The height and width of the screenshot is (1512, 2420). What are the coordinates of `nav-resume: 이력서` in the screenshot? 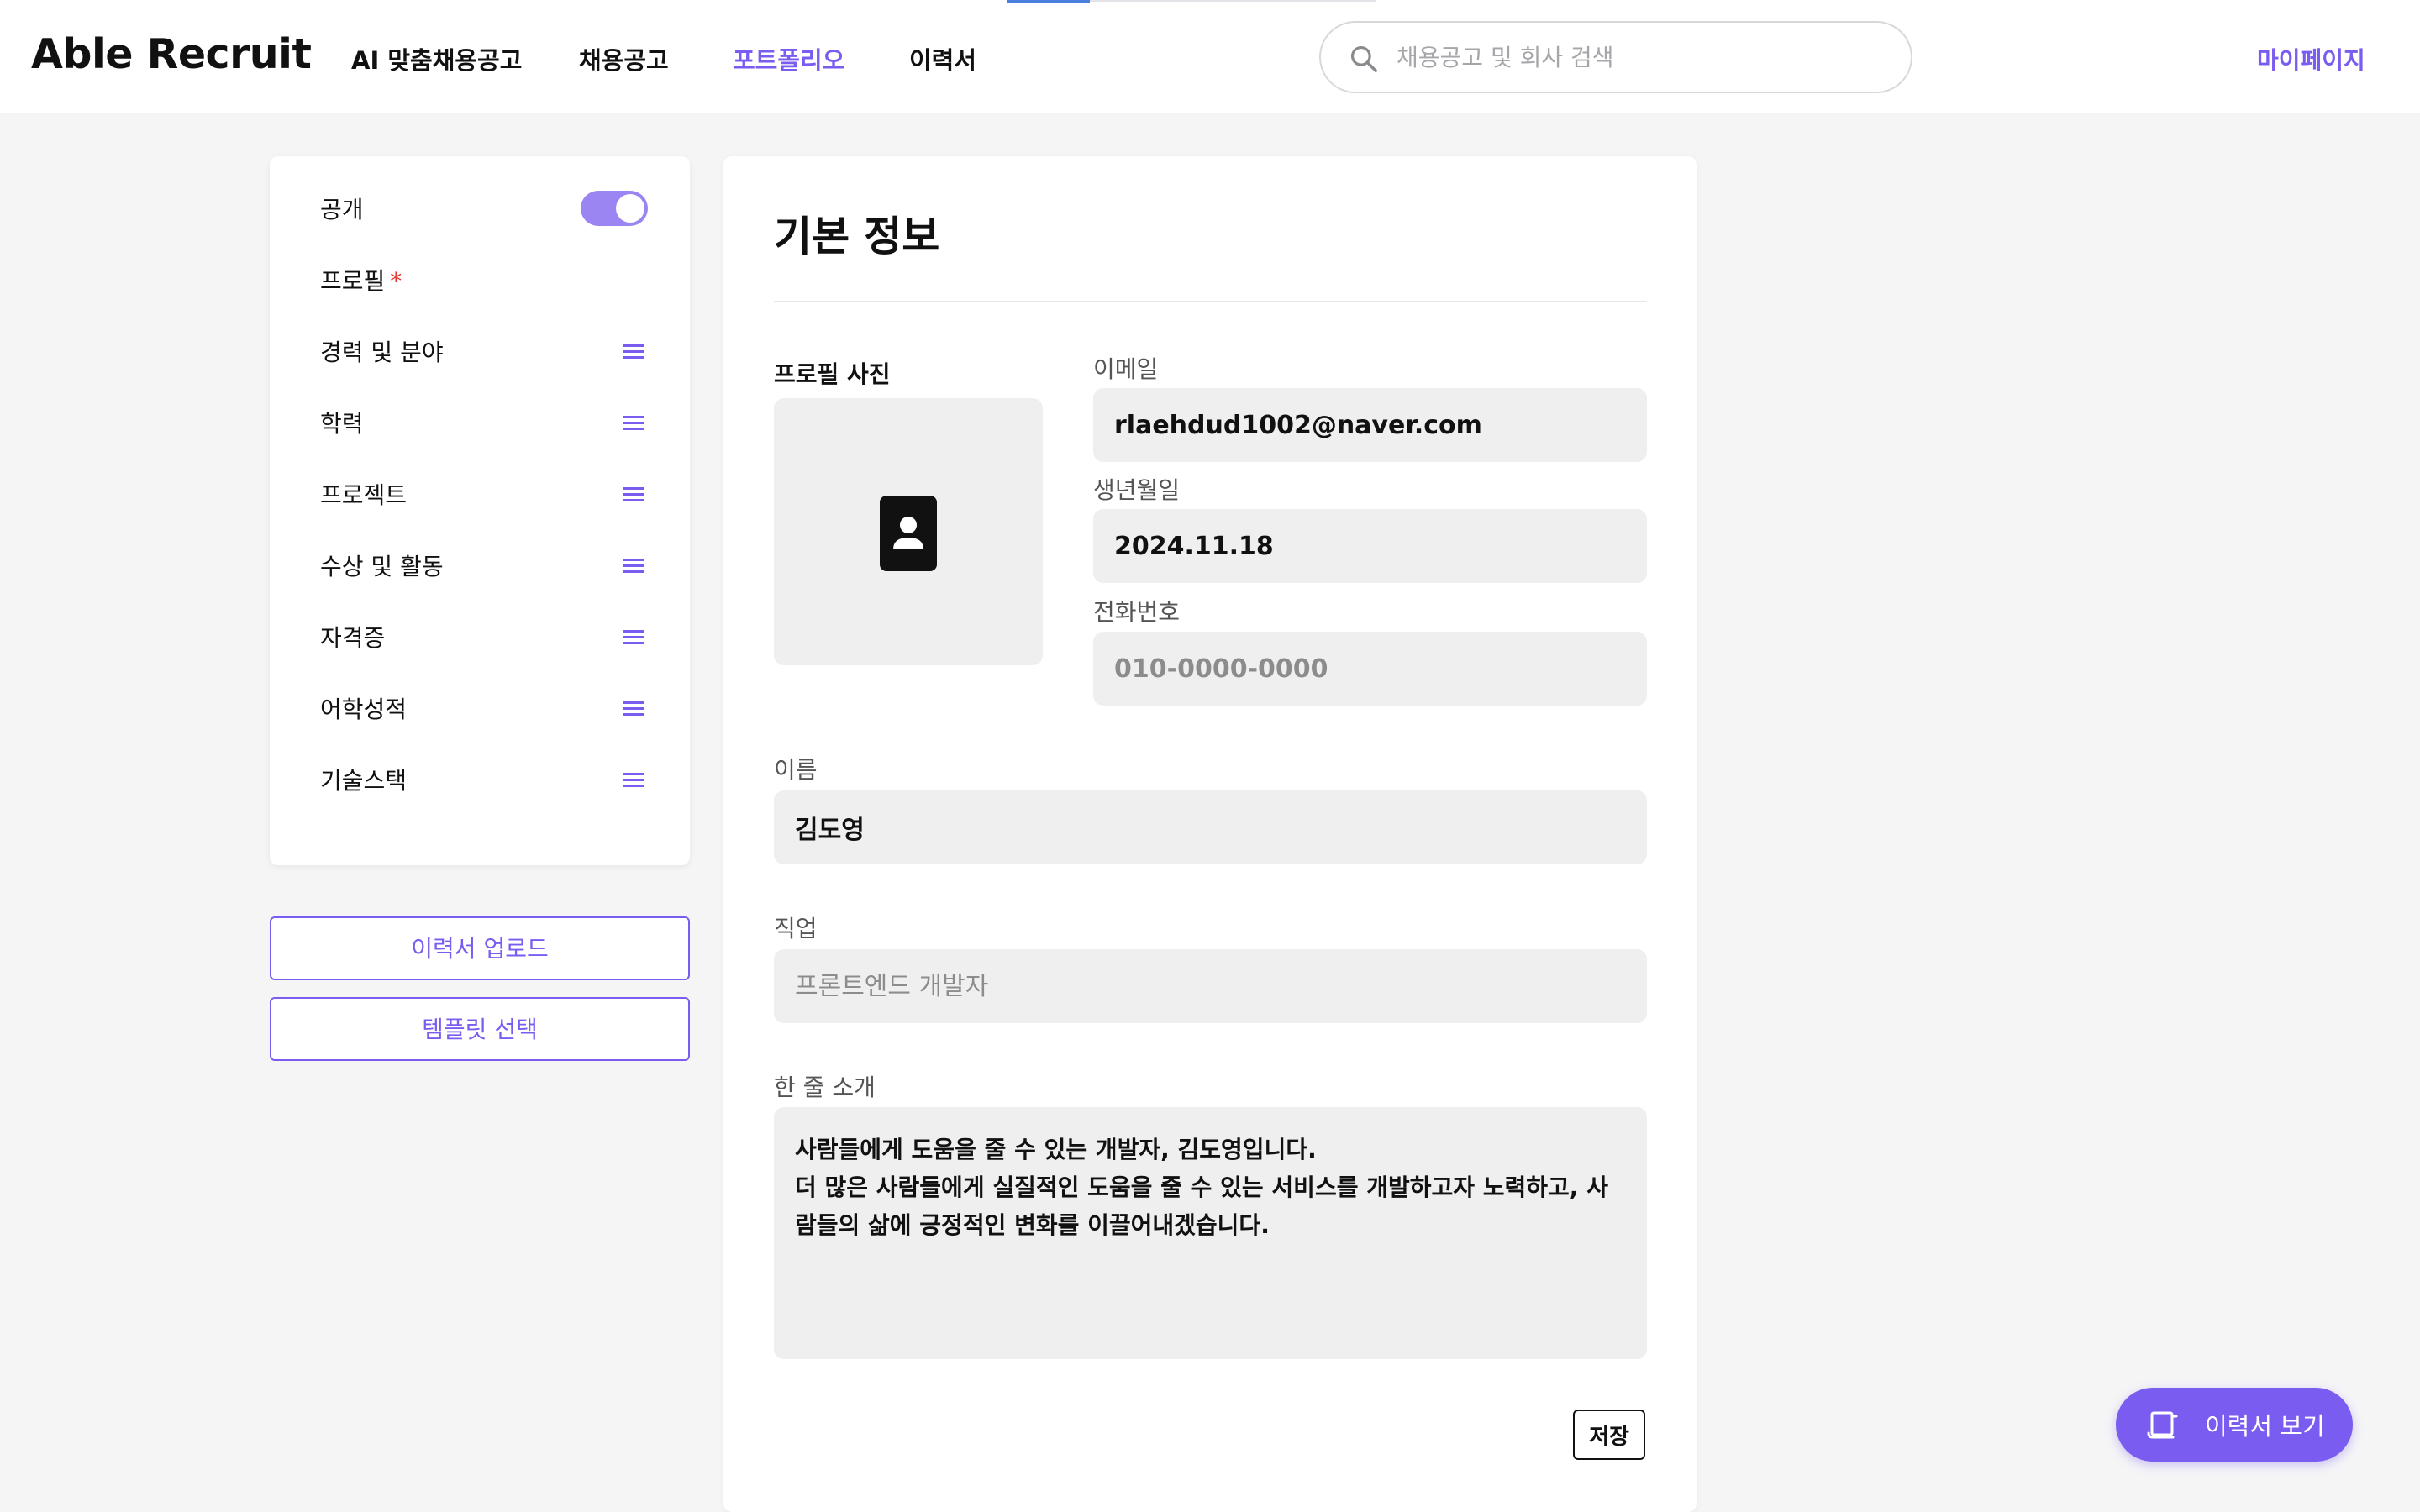 It's located at (942, 58).